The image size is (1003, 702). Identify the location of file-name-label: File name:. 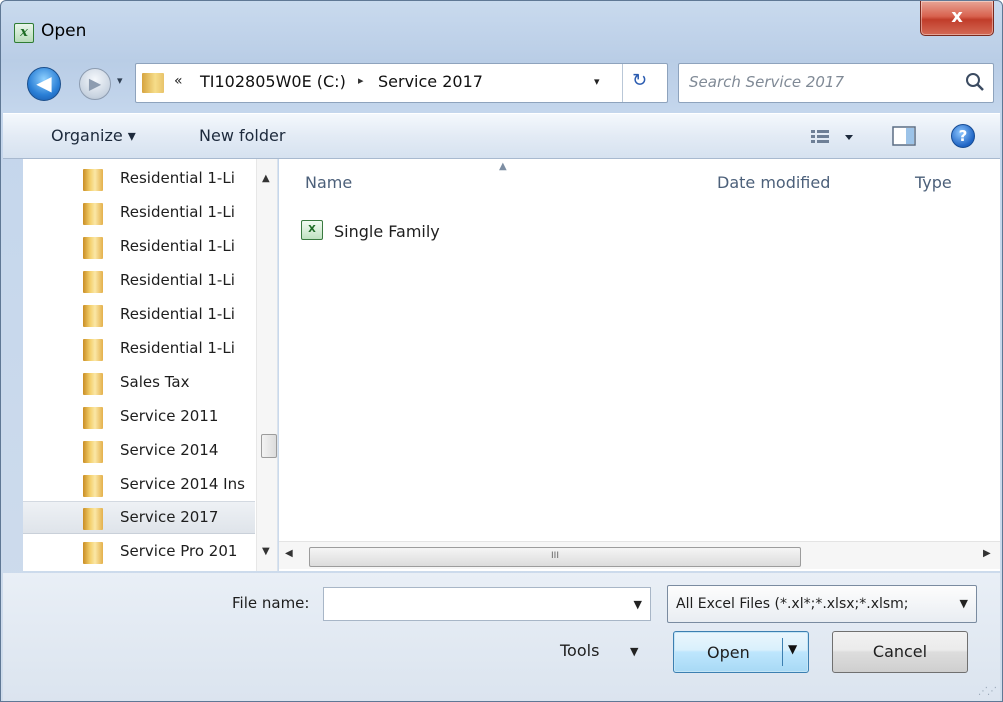
(271, 603).